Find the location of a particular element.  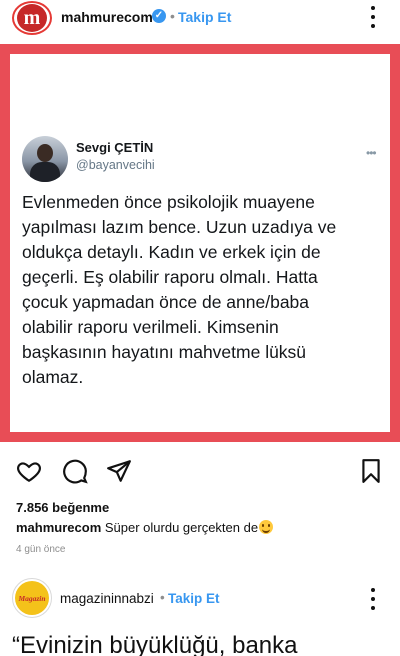

avatar-logo: m is located at coordinates (32, 18).